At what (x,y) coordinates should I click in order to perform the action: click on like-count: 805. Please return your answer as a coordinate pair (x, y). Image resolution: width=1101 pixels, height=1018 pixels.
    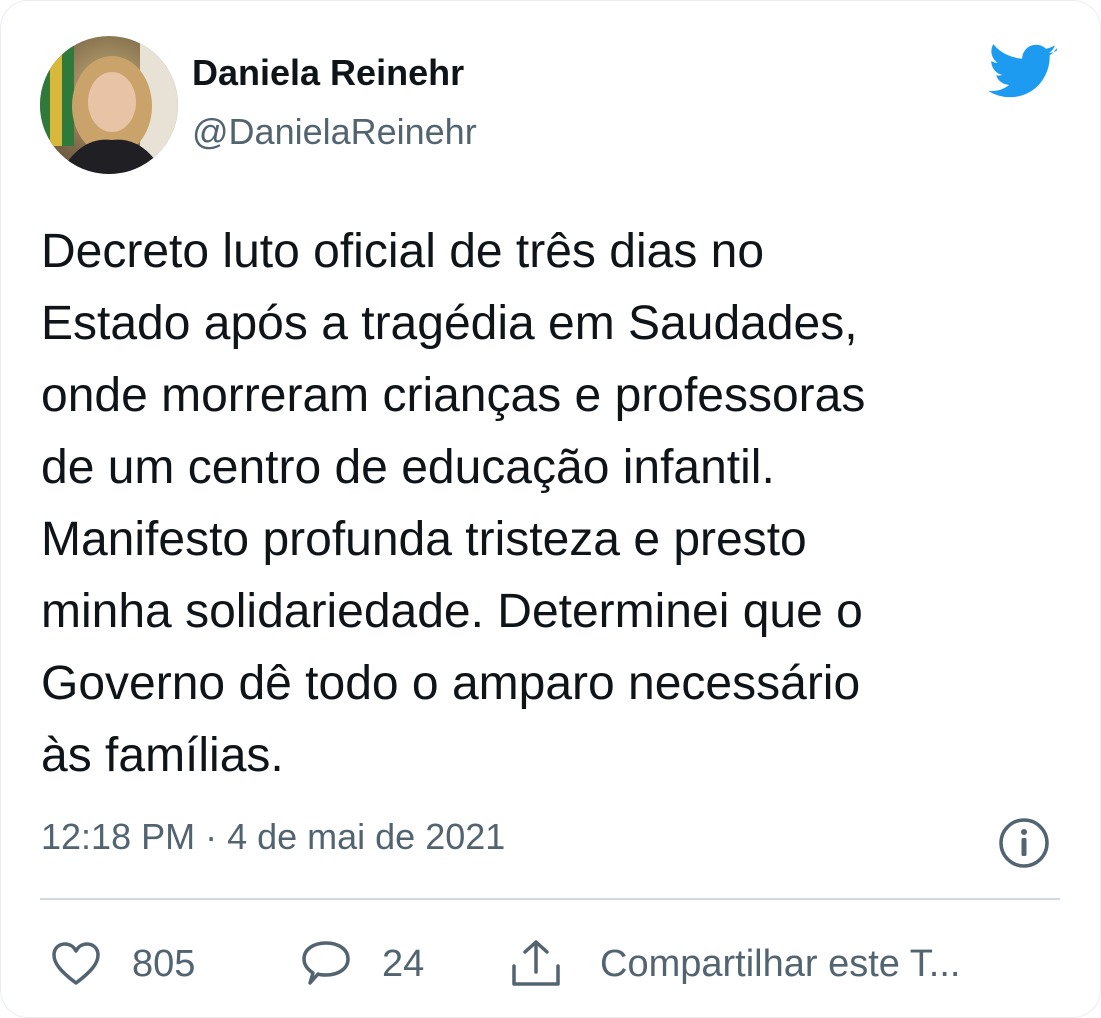
    Looking at the image, I should click on (164, 963).